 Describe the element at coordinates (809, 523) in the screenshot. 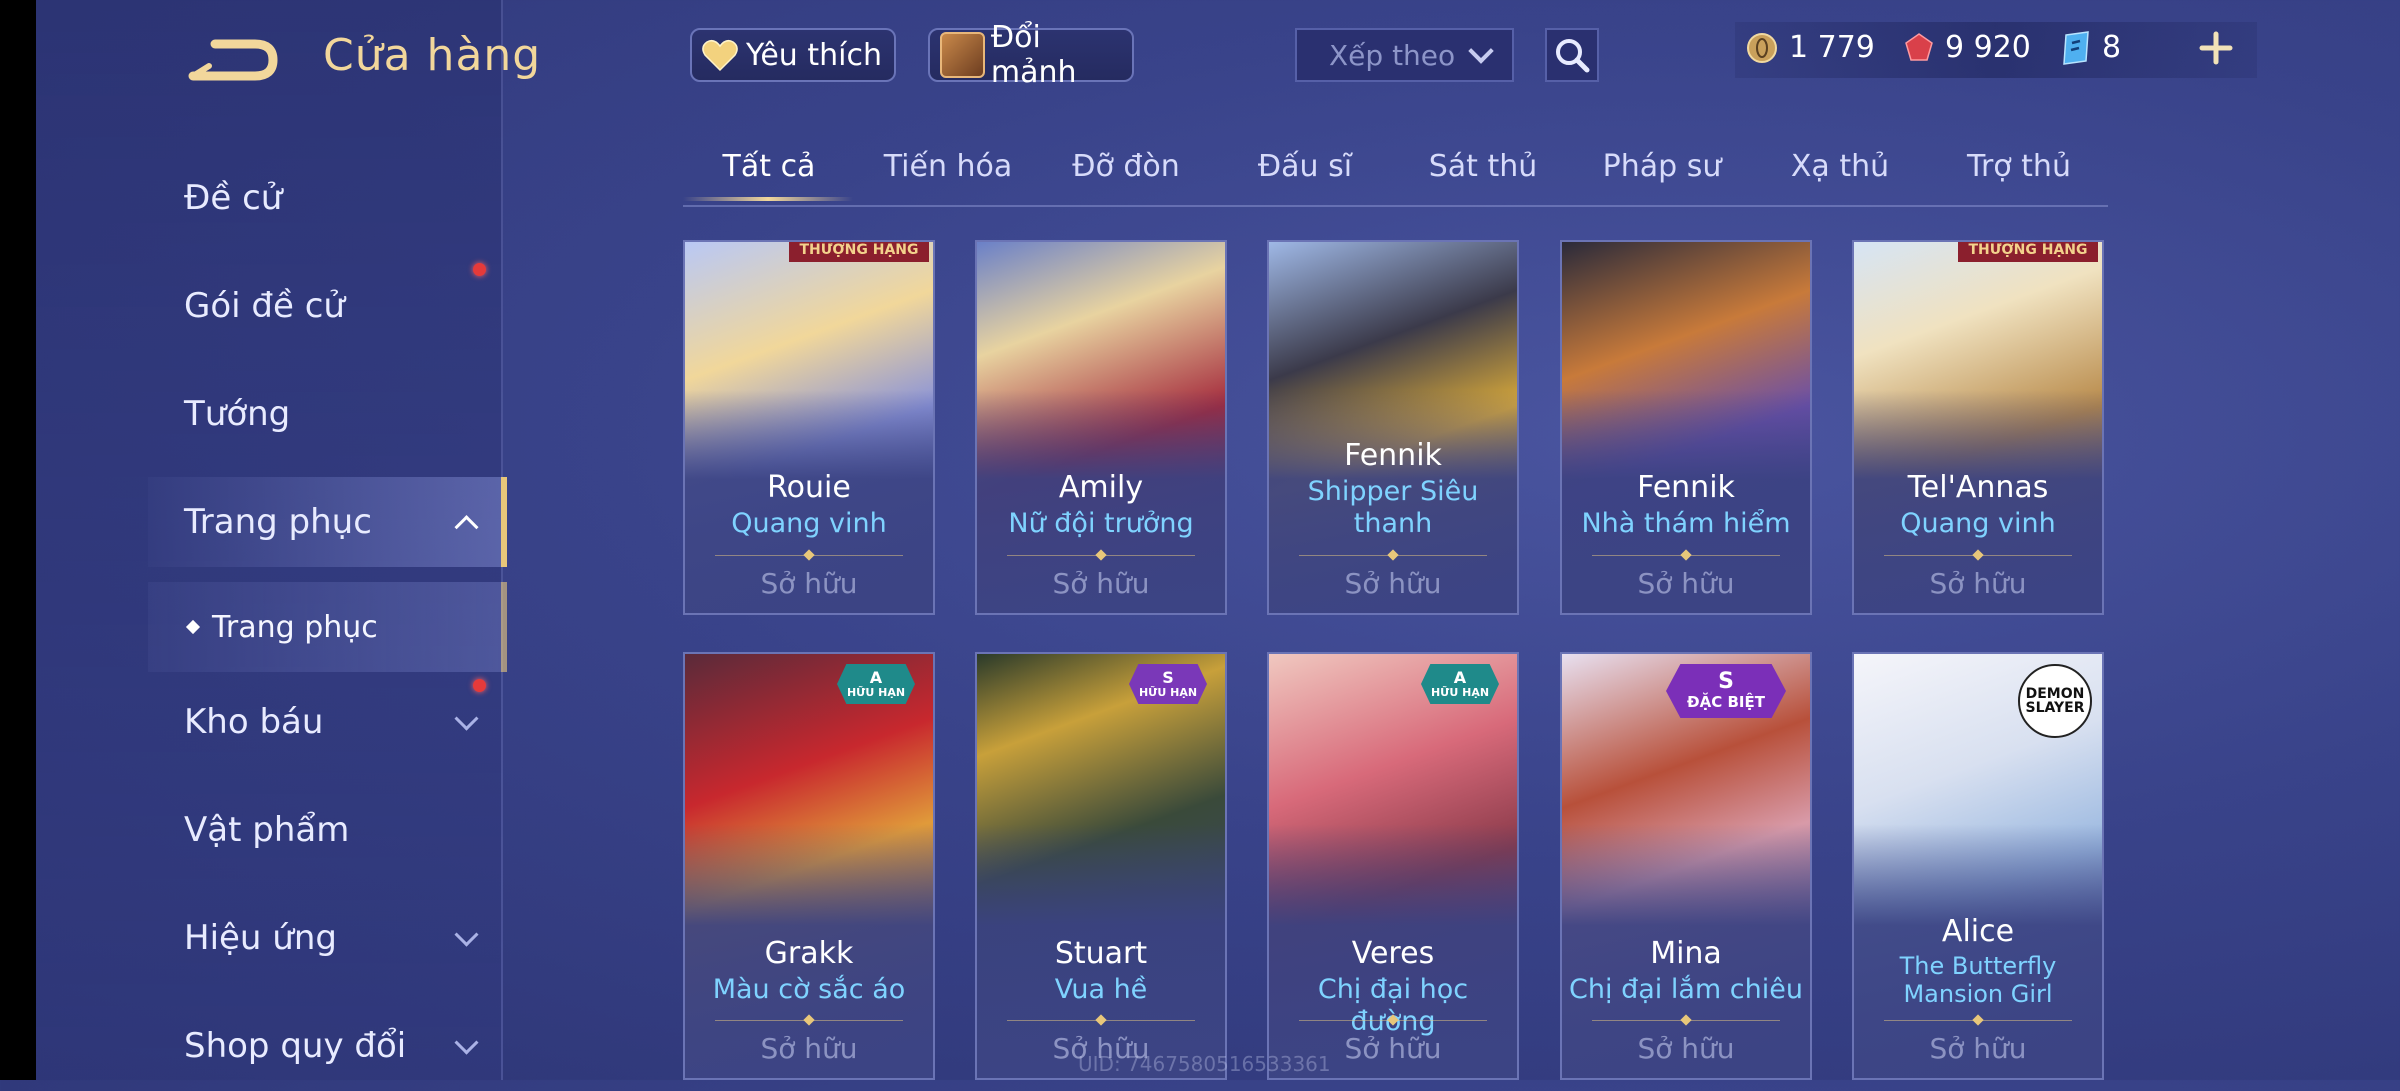

I see `skin-name: Quang vinh` at that location.